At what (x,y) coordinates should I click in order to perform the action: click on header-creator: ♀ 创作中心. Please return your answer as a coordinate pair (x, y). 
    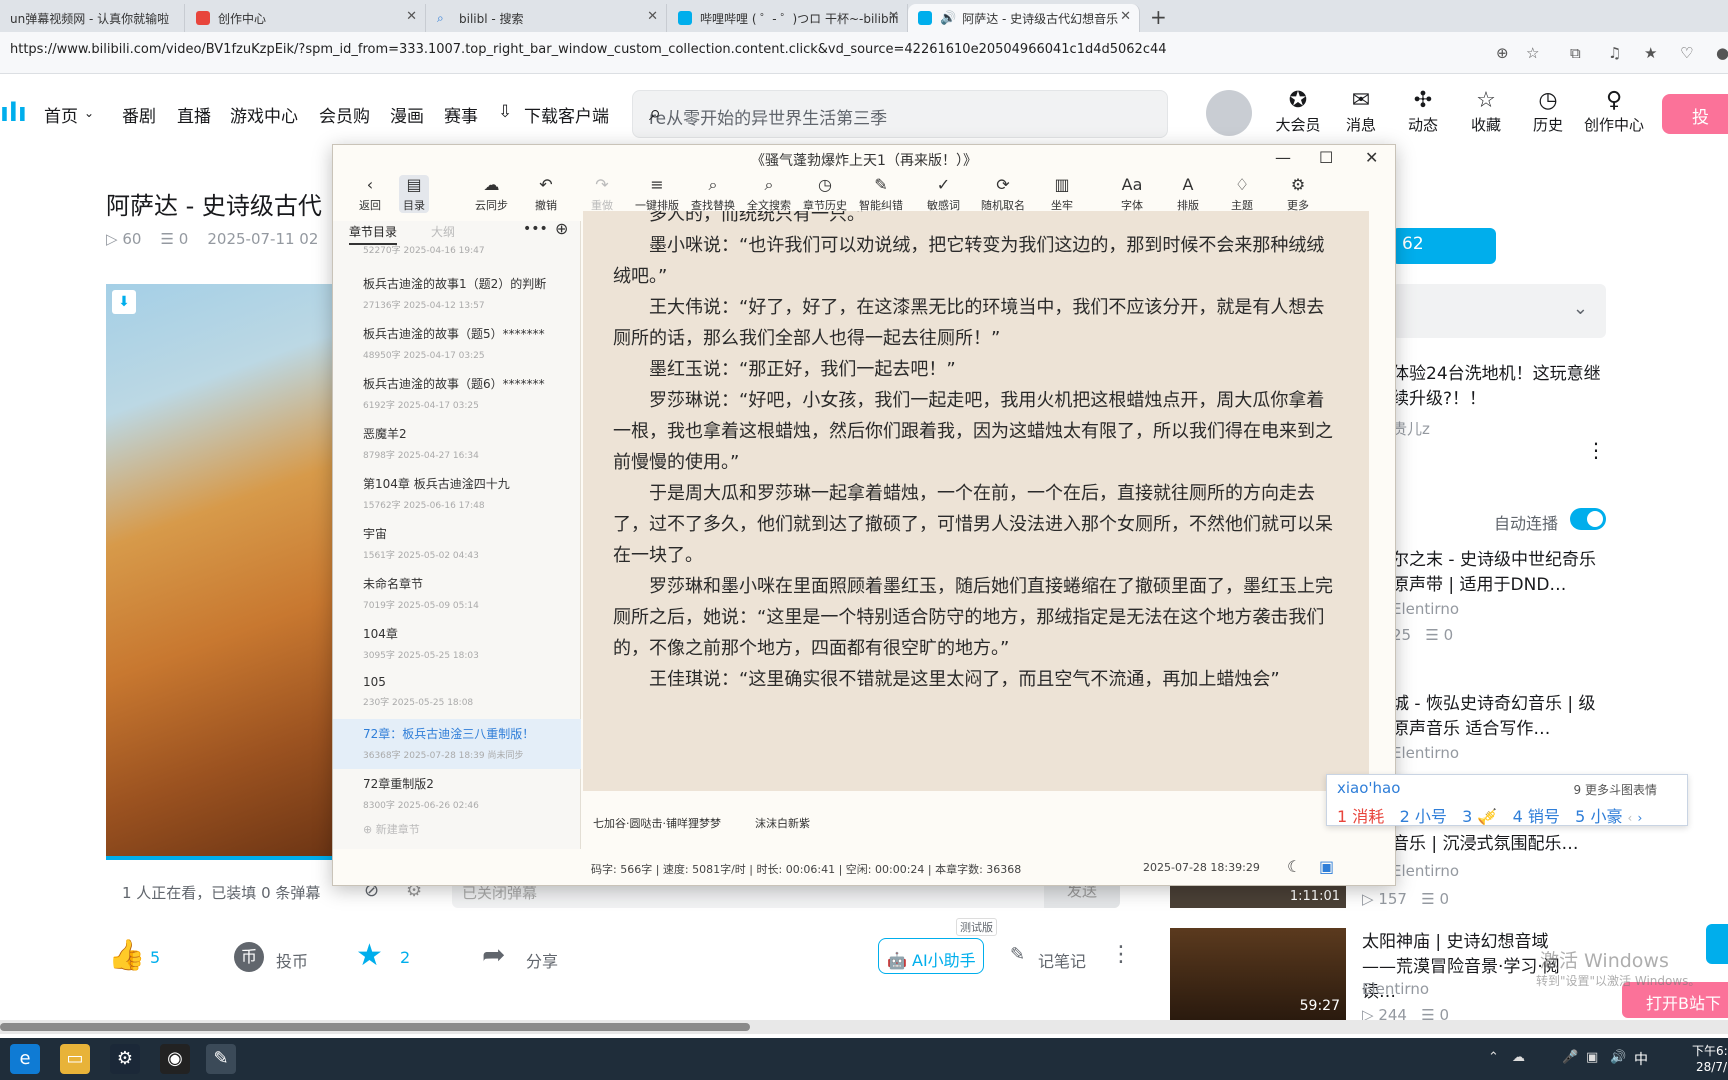
    Looking at the image, I should click on (1614, 111).